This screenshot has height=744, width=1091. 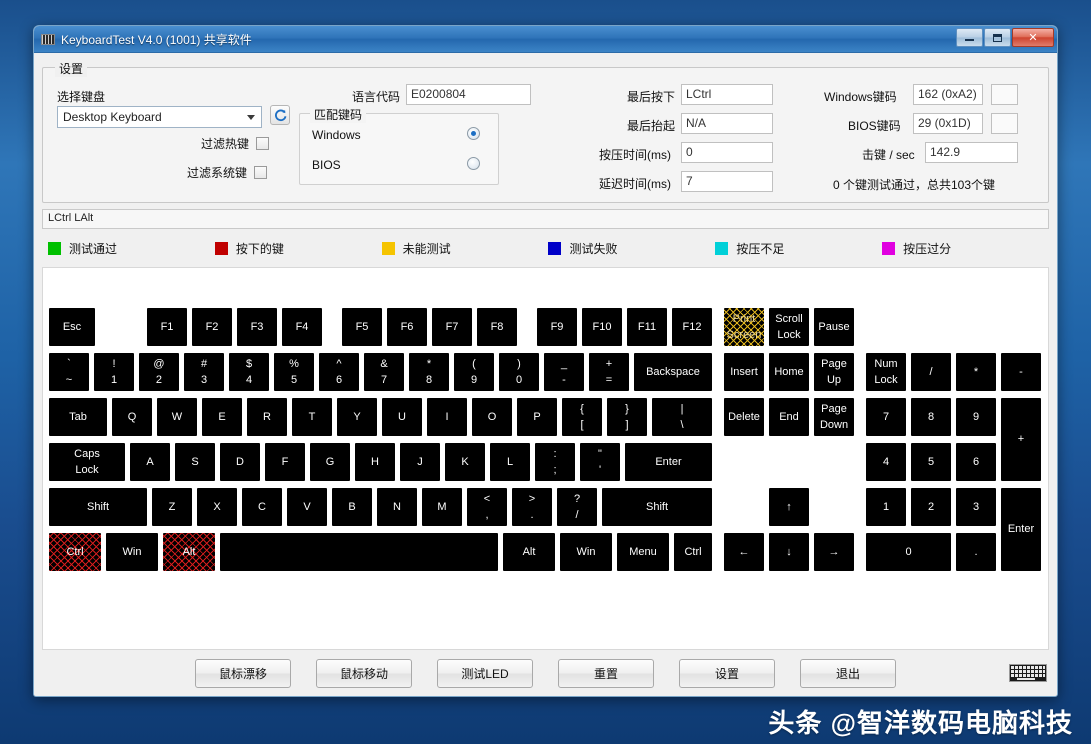 What do you see at coordinates (487, 507) in the screenshot?
I see `key-comma: <,` at bounding box center [487, 507].